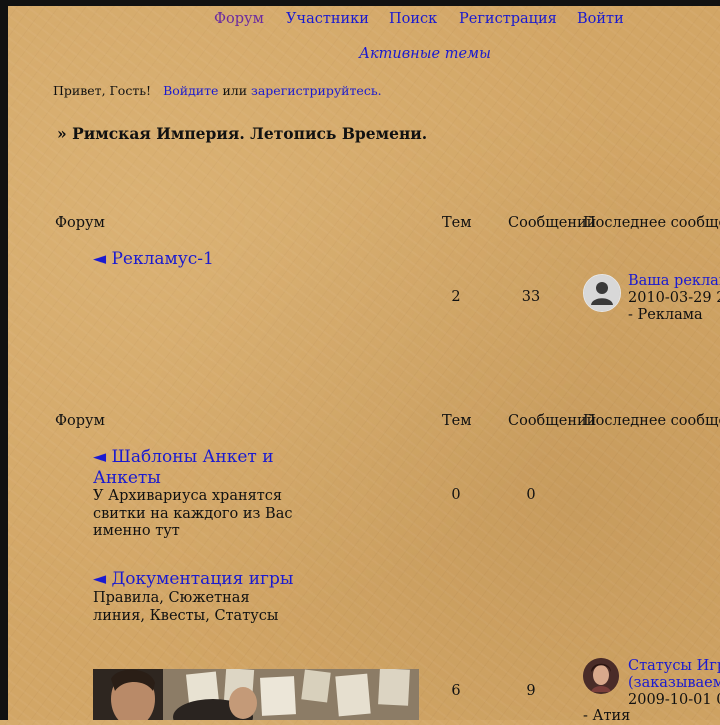 This screenshot has width=720, height=725. I want to click on banner-picture, so click(256, 694).